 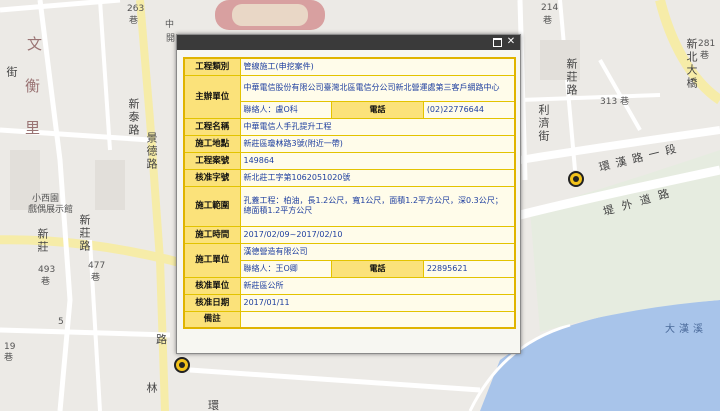 I want to click on label-type: 工程類別, so click(x=212, y=66).